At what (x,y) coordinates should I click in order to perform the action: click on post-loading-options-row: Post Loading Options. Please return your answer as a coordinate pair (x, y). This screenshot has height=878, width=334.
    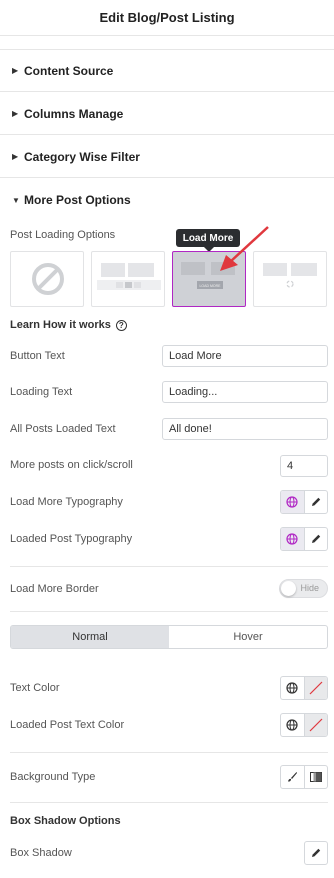
    Looking at the image, I should click on (169, 235).